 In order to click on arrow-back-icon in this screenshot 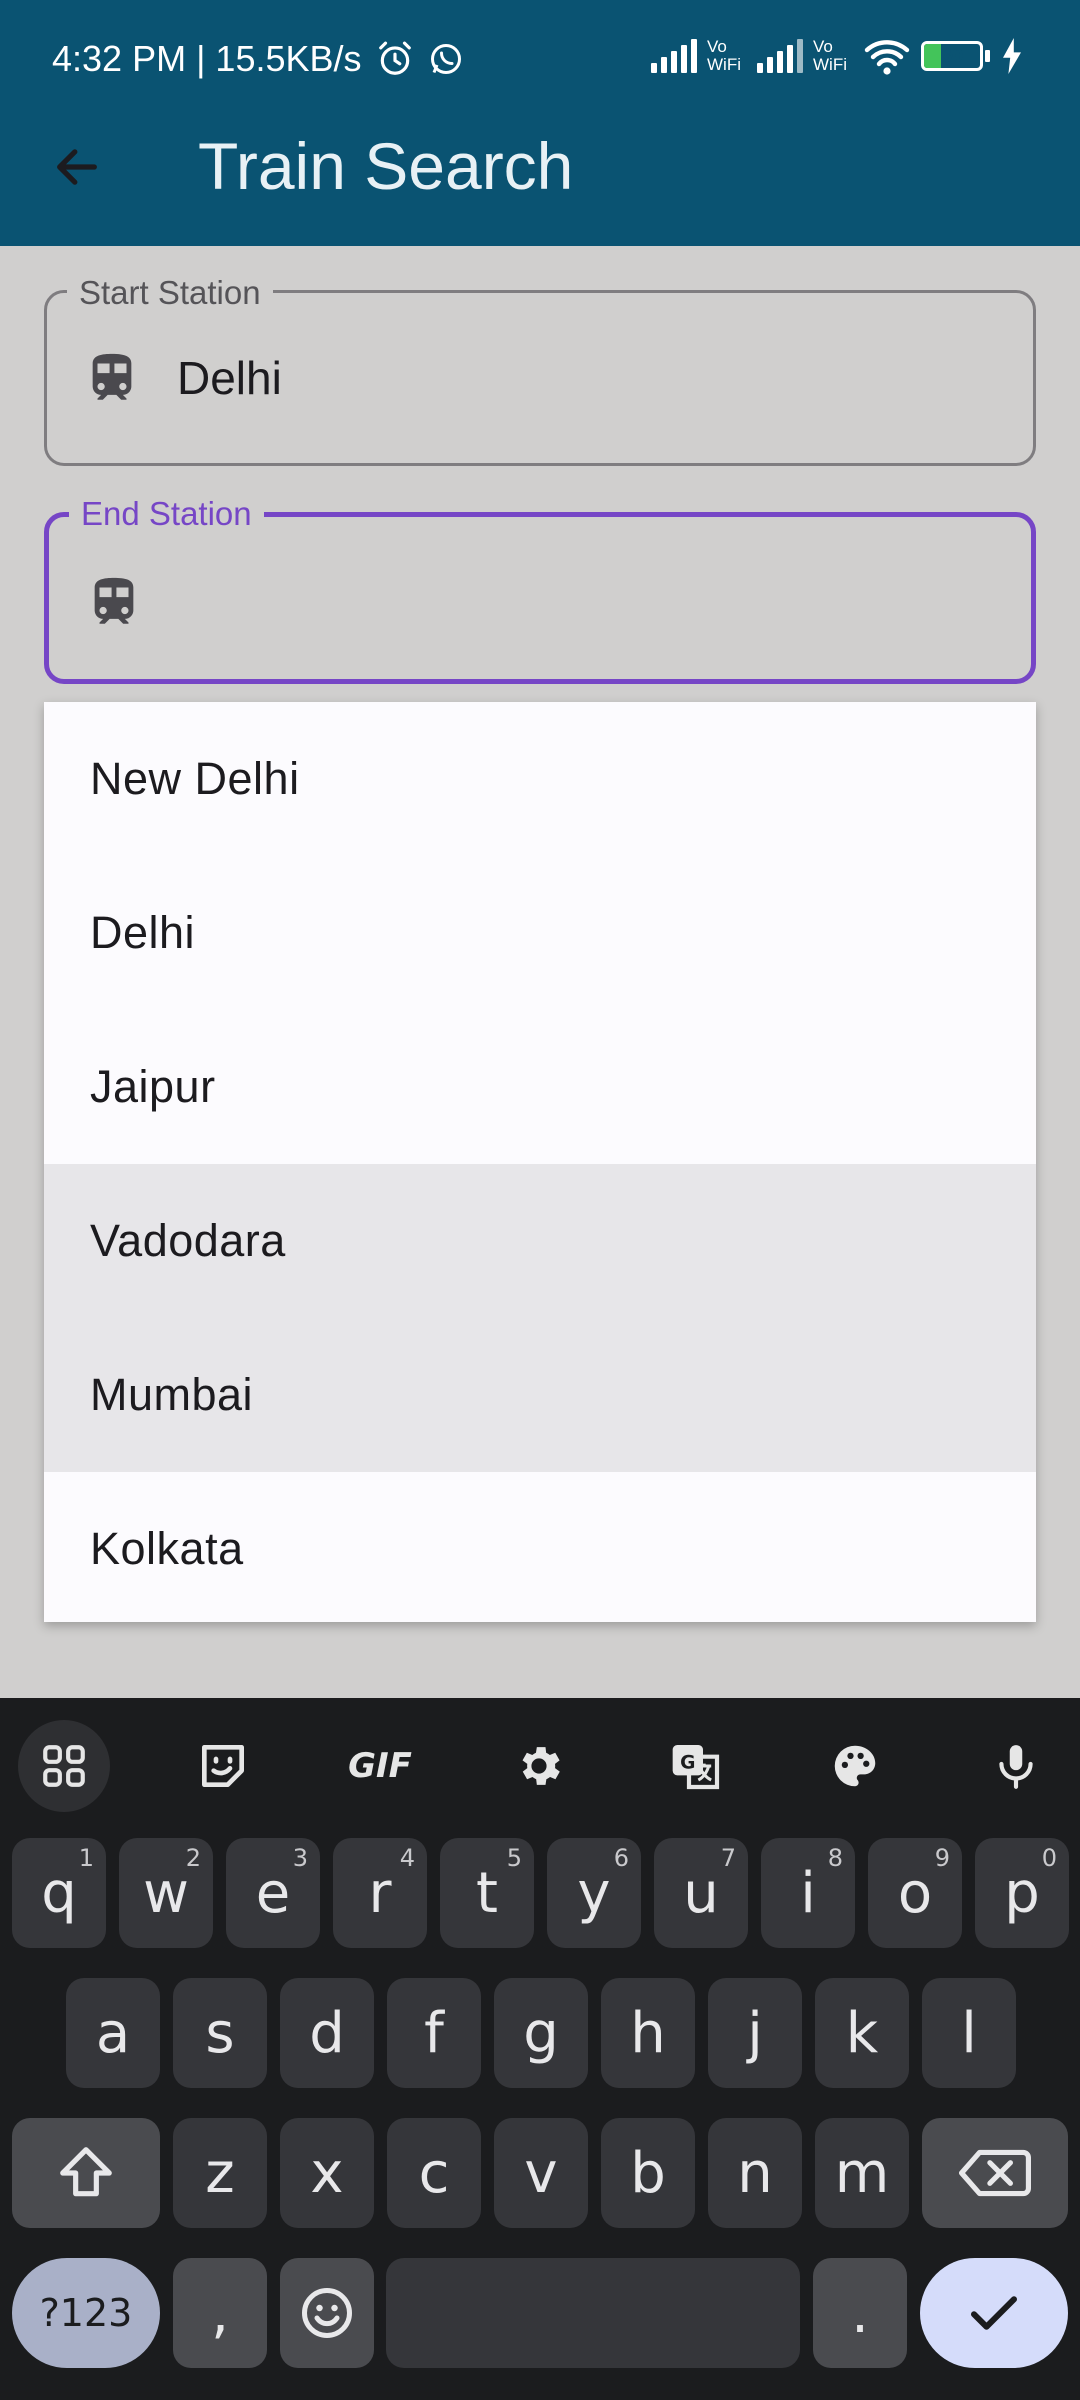, I will do `click(77, 167)`.